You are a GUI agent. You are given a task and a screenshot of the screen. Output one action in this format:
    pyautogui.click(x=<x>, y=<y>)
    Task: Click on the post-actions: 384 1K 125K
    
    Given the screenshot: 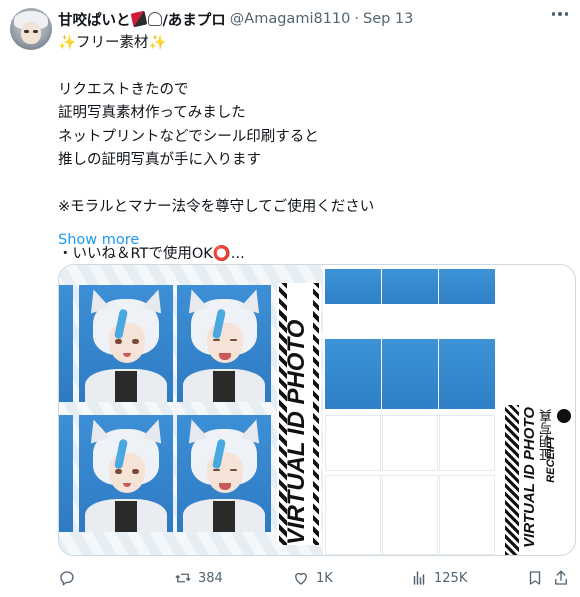 What is the action you would take?
    pyautogui.click(x=313, y=578)
    